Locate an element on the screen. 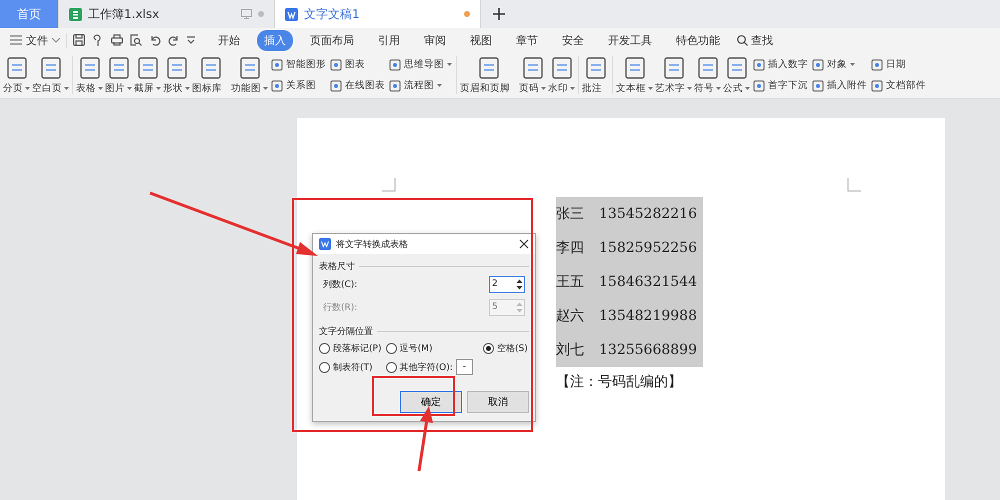 The width and height of the screenshot is (1000, 500). ribbon-button: 流程图 is located at coordinates (420, 85).